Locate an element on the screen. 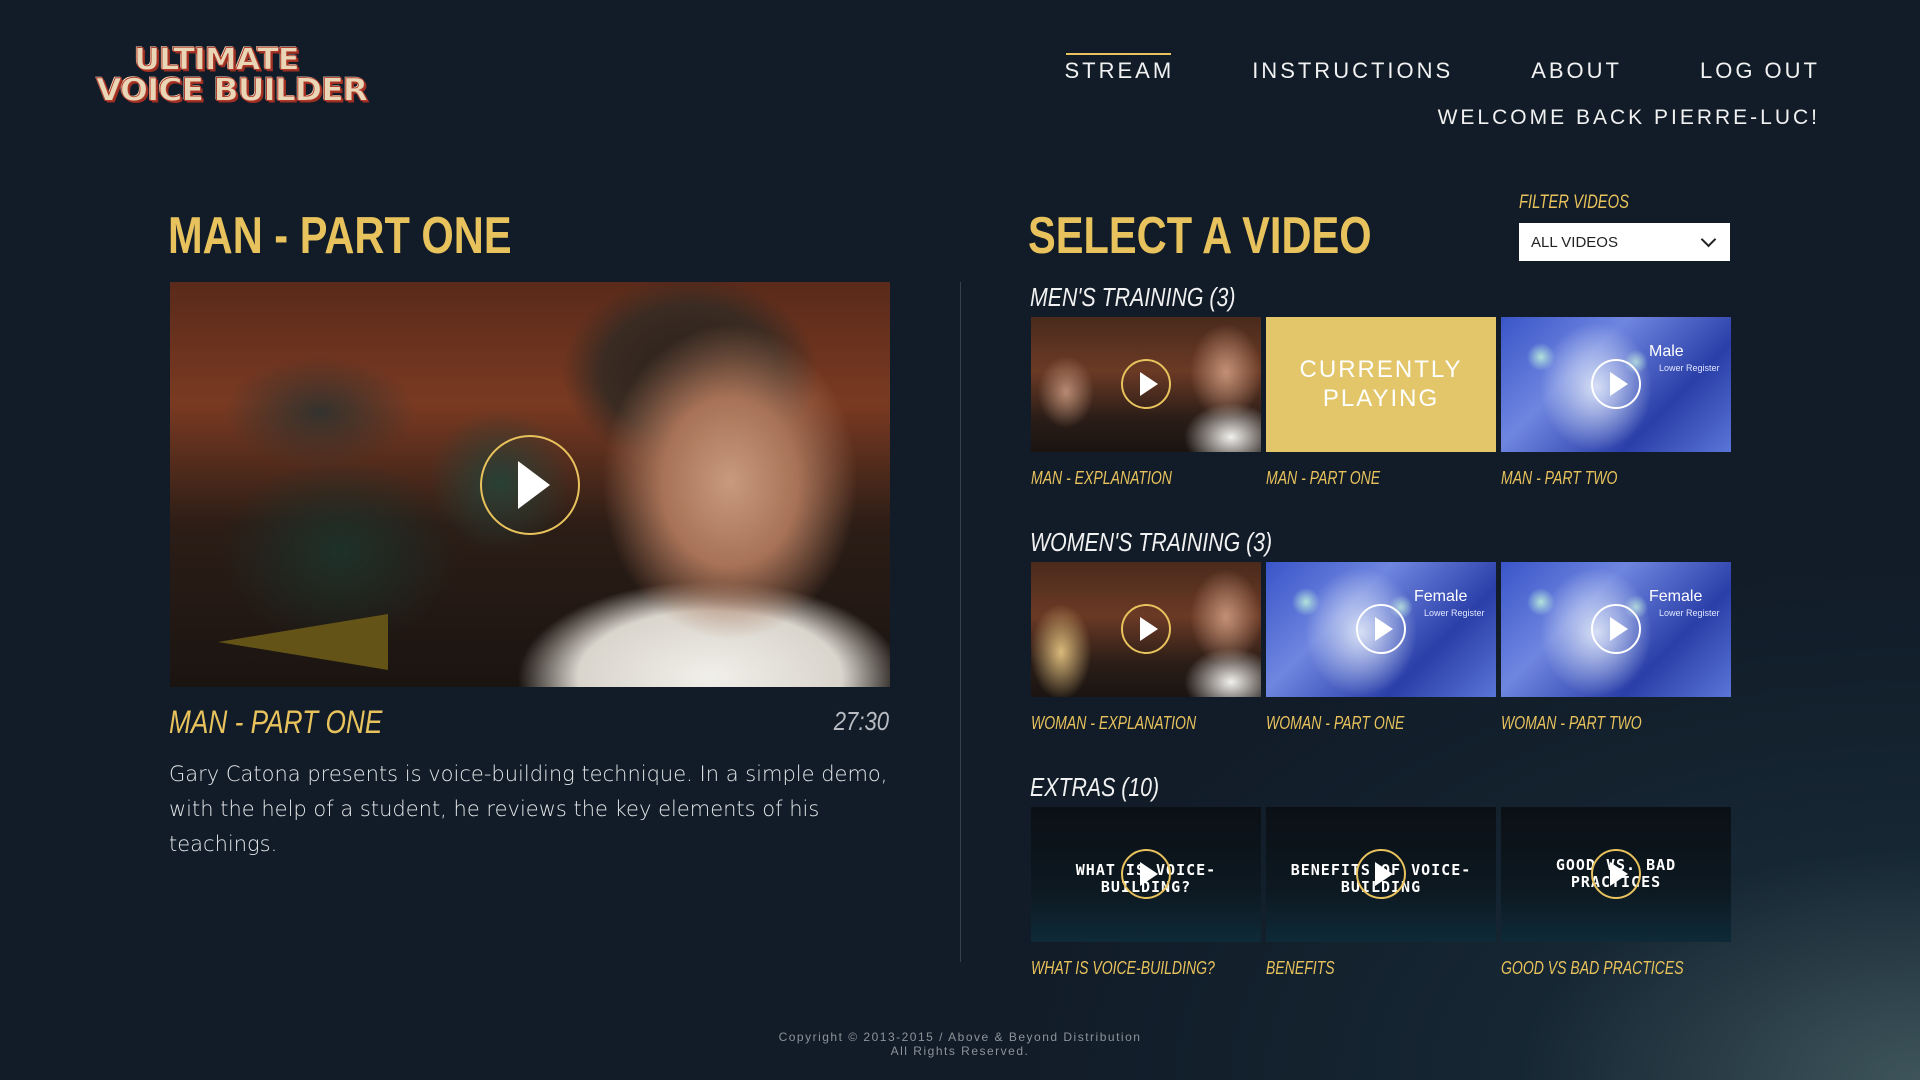 The width and height of the screenshot is (1920, 1080). video-title: MAN - PART ONE is located at coordinates (276, 722).